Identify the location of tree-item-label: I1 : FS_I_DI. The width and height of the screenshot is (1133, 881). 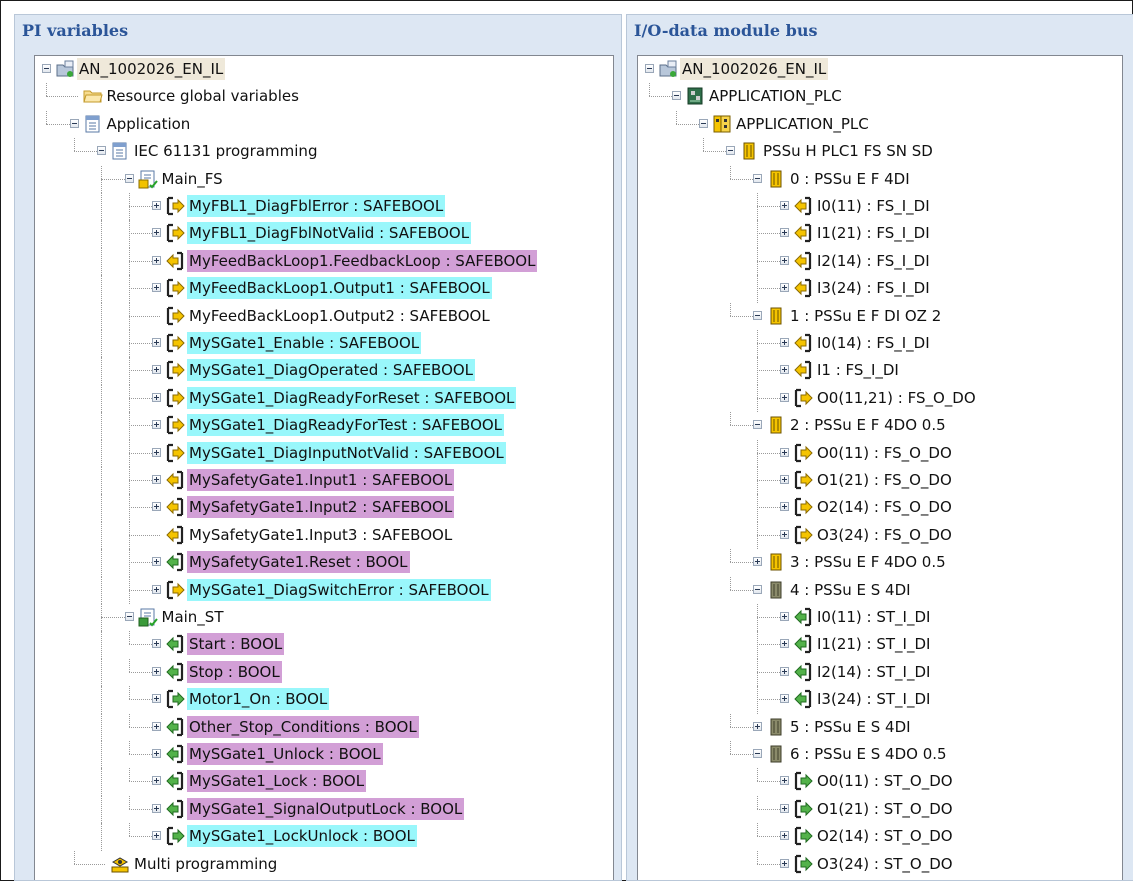
(858, 370).